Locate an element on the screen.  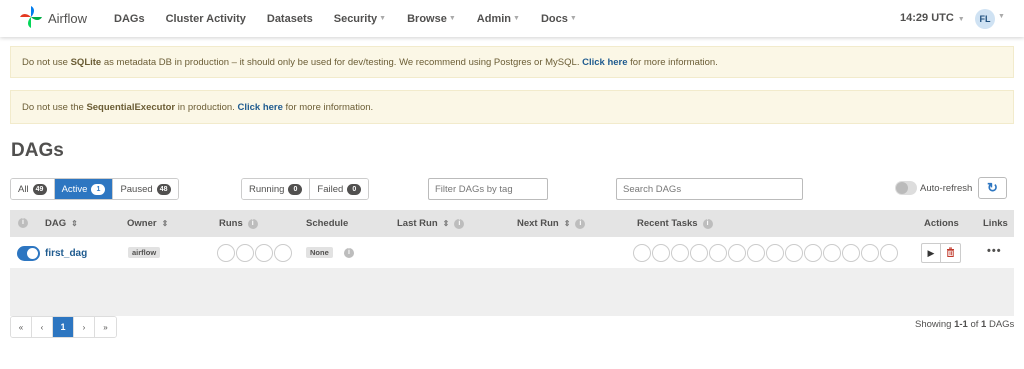
brand-link: Airflow is located at coordinates (53, 18).